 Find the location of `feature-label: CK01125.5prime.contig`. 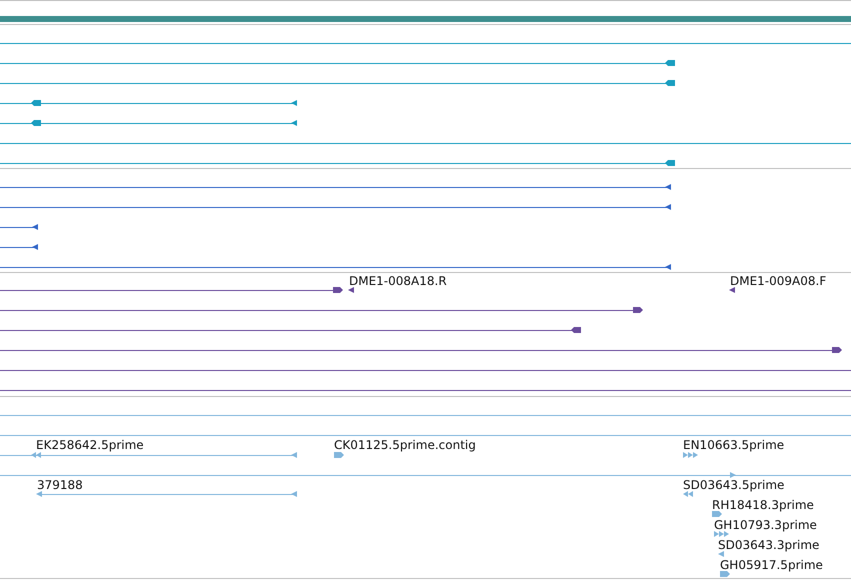

feature-label: CK01125.5prime.contig is located at coordinates (405, 445).